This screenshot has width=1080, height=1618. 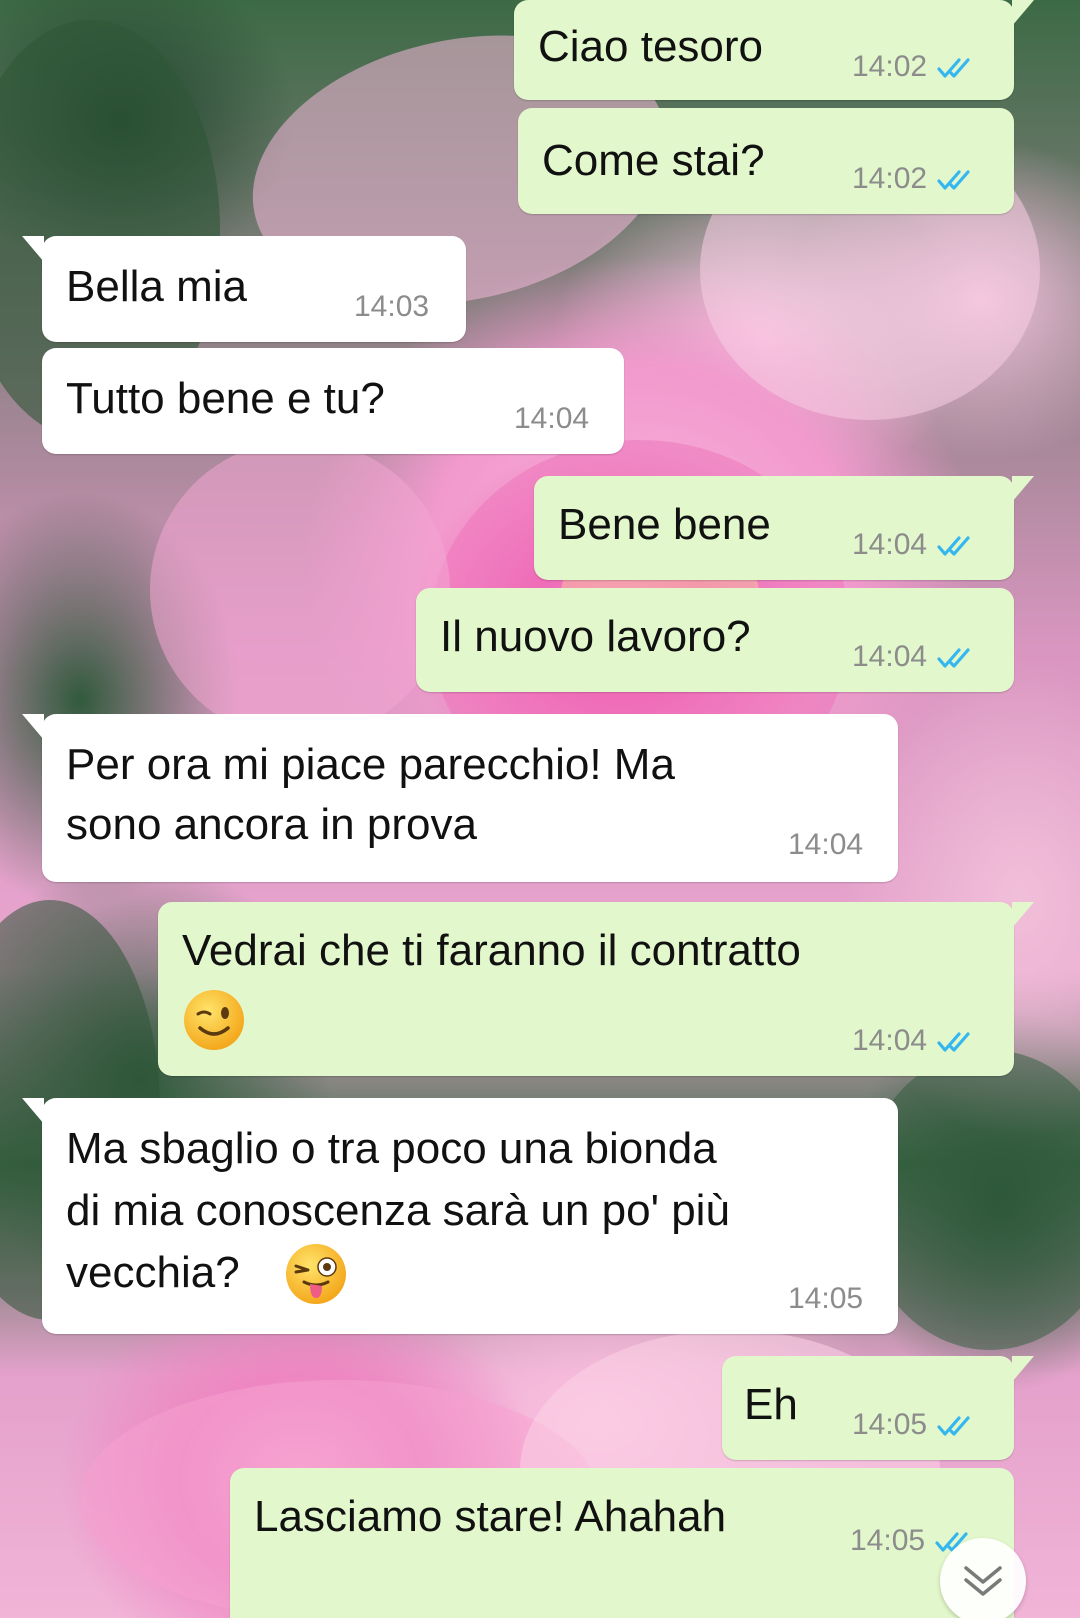 I want to click on message-text: Tutto bene e tu?, so click(x=225, y=398).